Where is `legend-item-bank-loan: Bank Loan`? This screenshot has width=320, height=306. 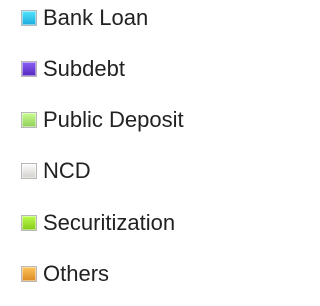
legend-item-bank-loan: Bank Loan is located at coordinates (84, 18).